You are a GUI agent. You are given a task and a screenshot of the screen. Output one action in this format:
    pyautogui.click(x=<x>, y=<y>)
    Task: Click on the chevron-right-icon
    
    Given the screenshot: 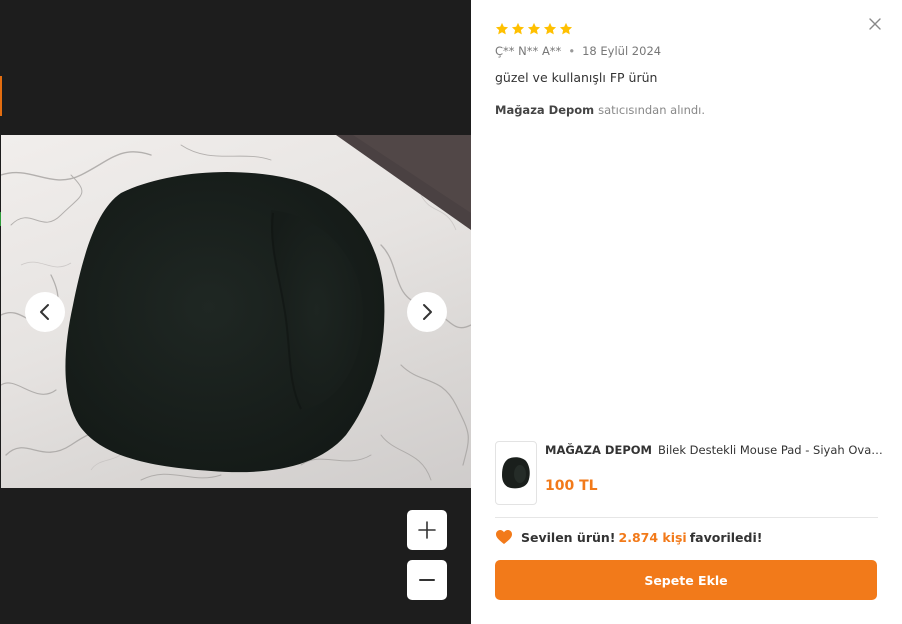 What is the action you would take?
    pyautogui.click(x=427, y=312)
    